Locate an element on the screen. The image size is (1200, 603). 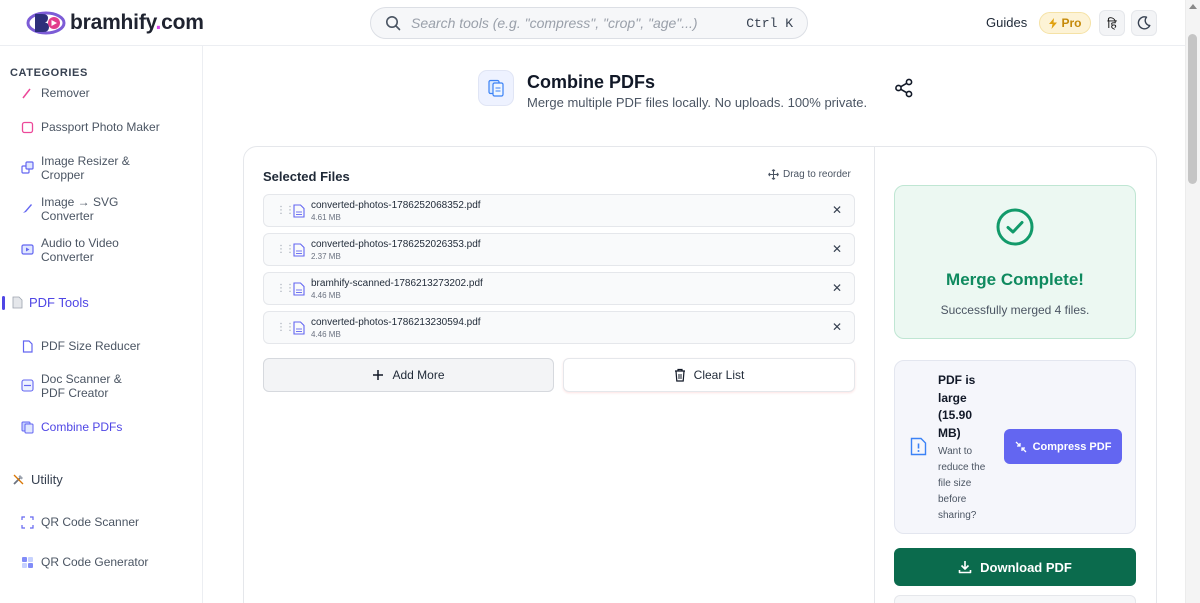
sidebar-item-remover: Remover is located at coordinates (55, 93).